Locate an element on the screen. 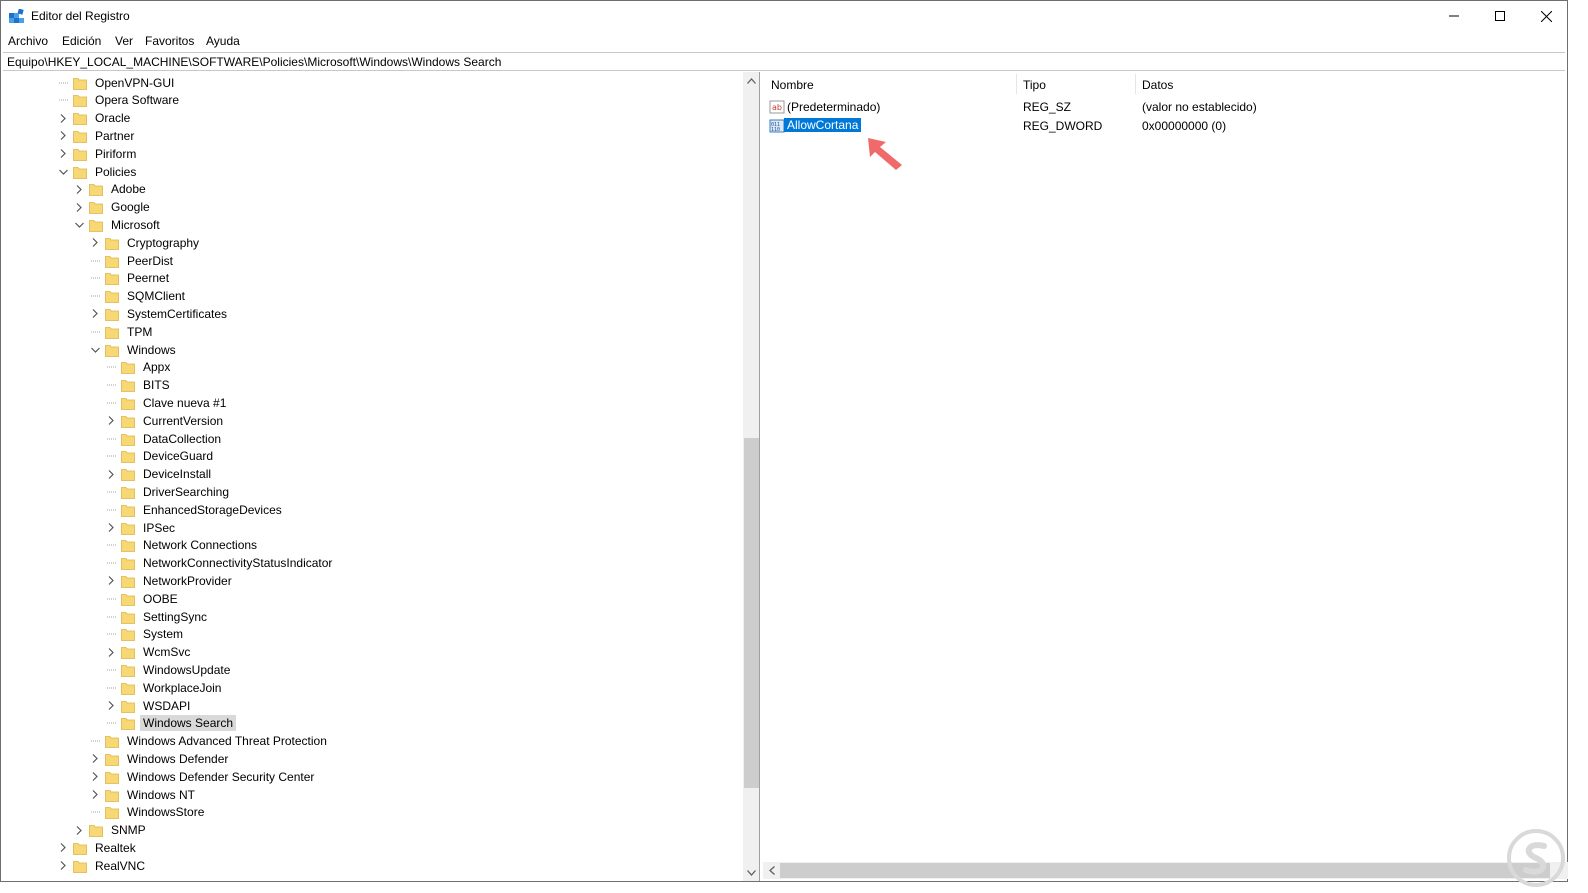 The image size is (1588, 893). tree-item: CurrentVersion is located at coordinates (165, 420).